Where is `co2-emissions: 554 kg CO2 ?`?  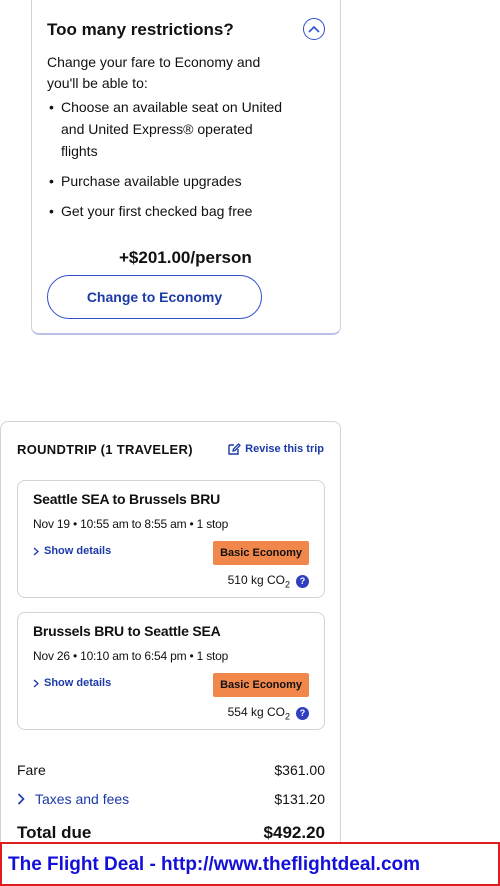
co2-emissions: 554 kg CO2 ? is located at coordinates (268, 713).